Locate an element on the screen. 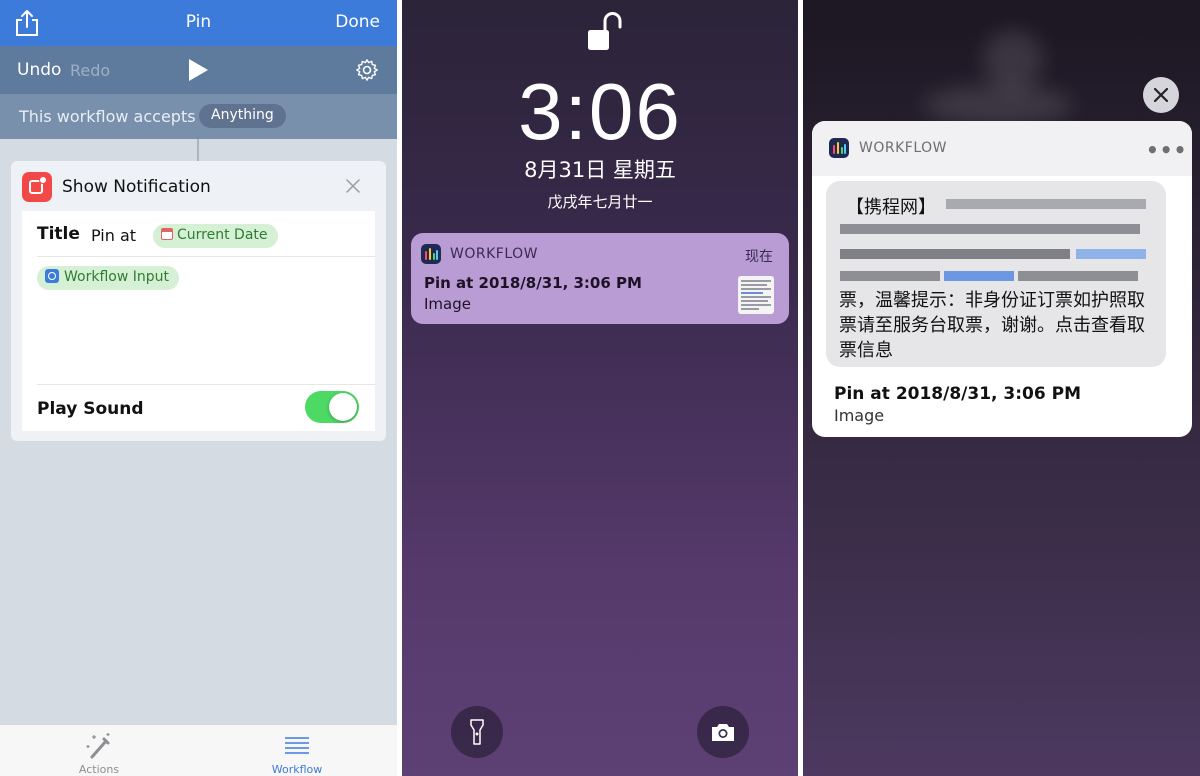  play-sound-label: Play Sound is located at coordinates (90, 409).